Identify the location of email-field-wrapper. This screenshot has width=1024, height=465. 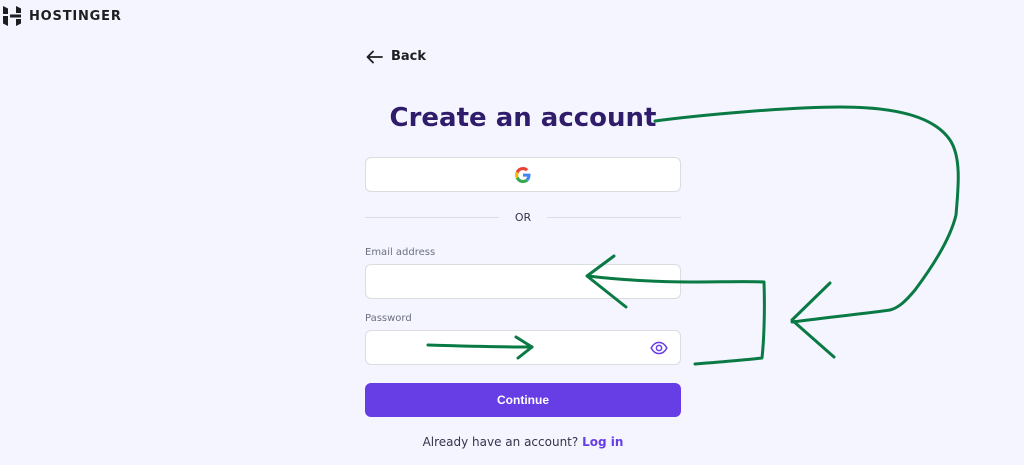
(523, 281).